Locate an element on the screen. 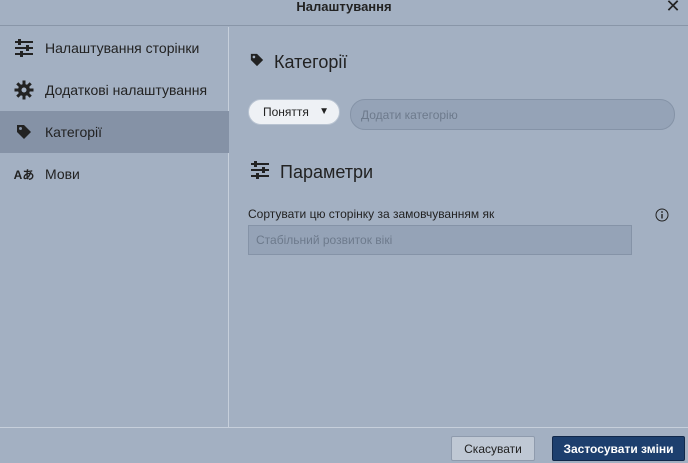  sidebar-item-advanced-settings: Додаткові налаштування is located at coordinates (114, 90).